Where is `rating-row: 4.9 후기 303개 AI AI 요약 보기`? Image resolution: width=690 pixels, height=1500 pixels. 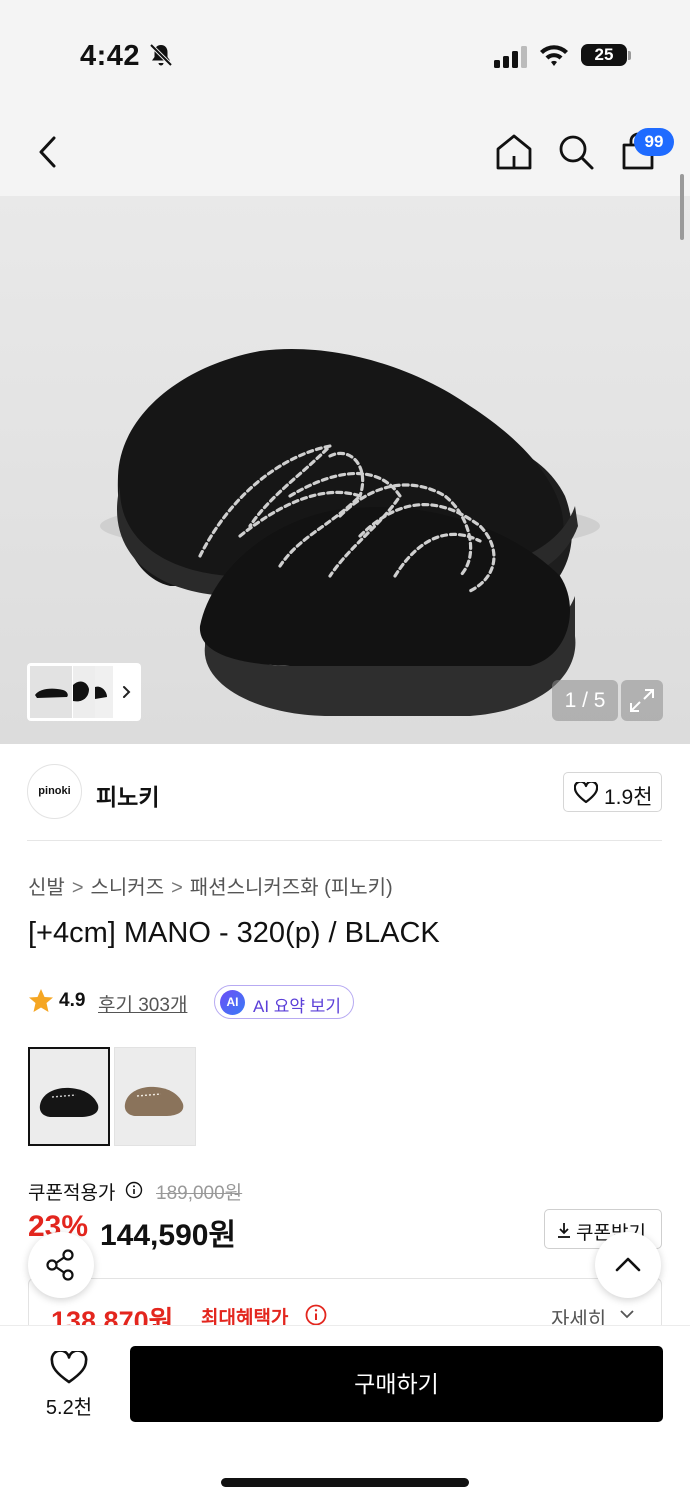 rating-row: 4.9 후기 303개 AI AI 요약 보기 is located at coordinates (348, 1002).